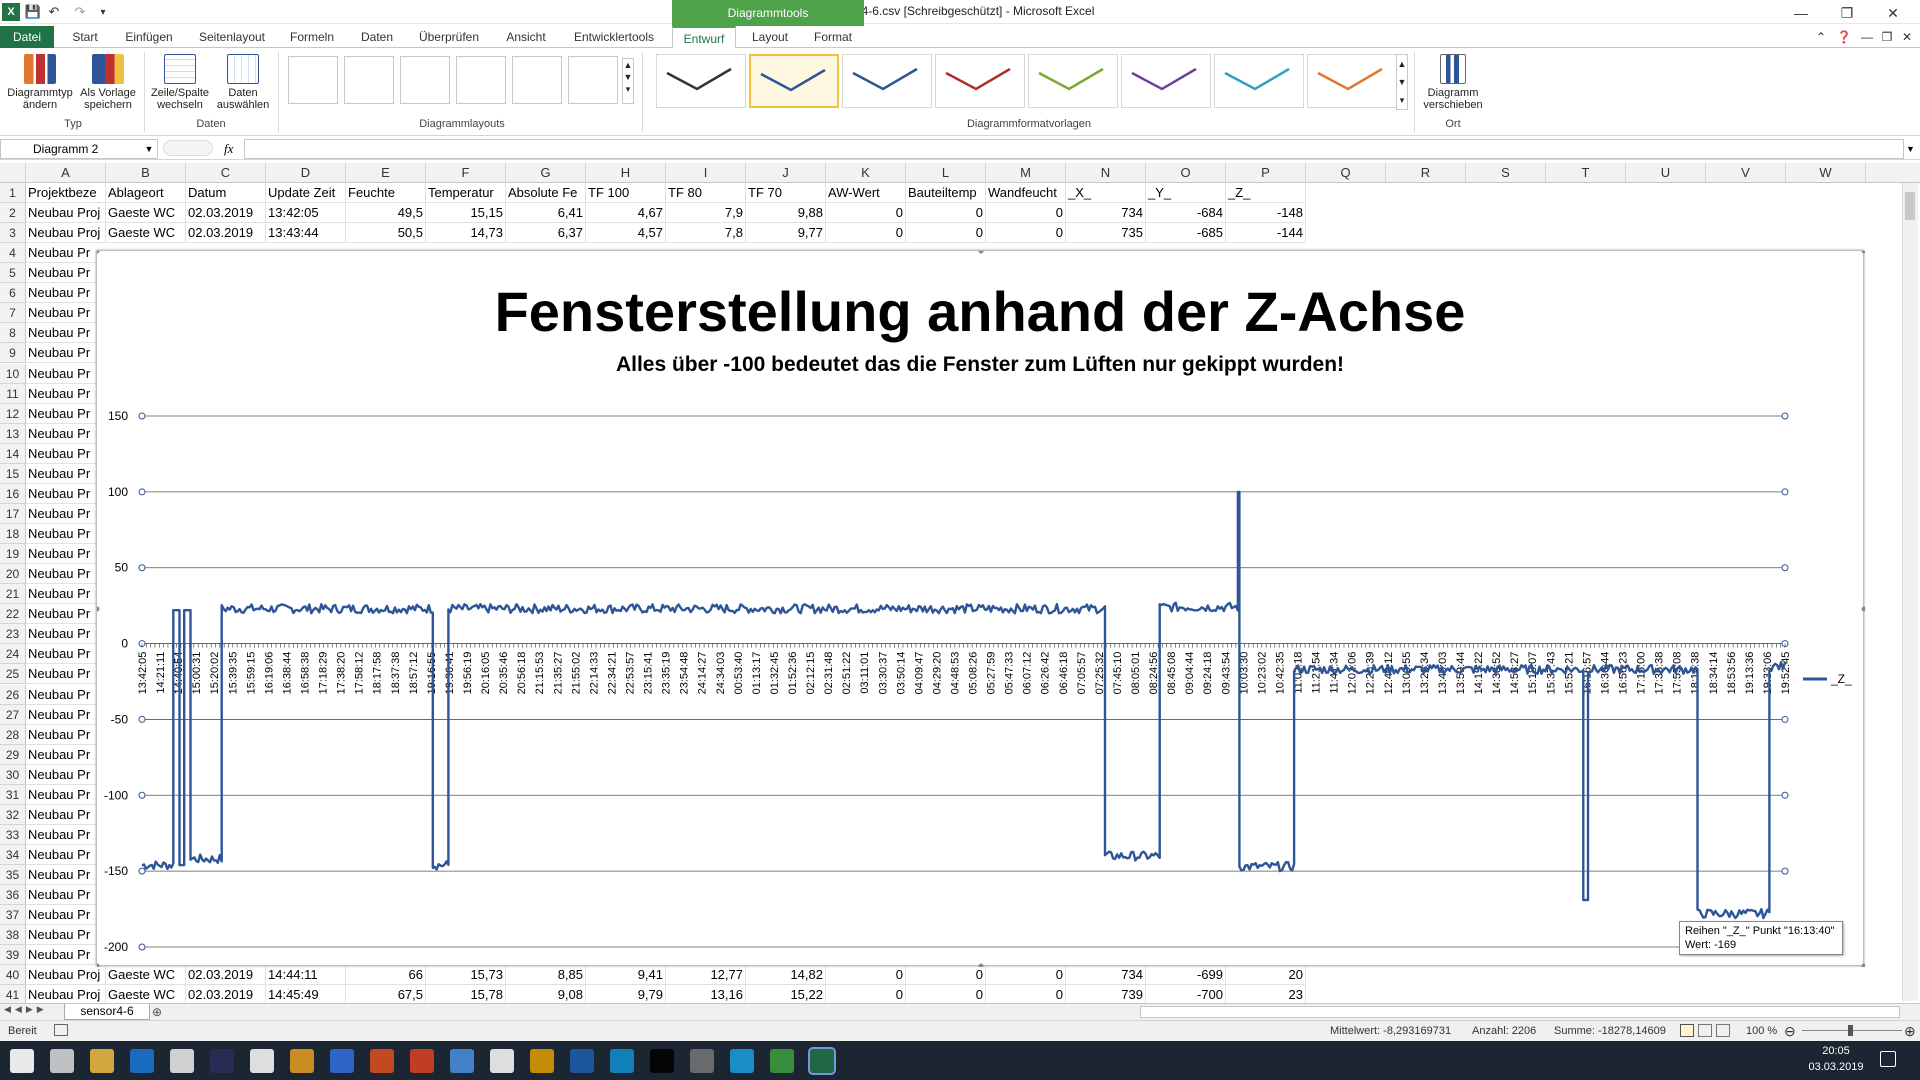  I want to click on column-header-U: U, so click(1666, 173).